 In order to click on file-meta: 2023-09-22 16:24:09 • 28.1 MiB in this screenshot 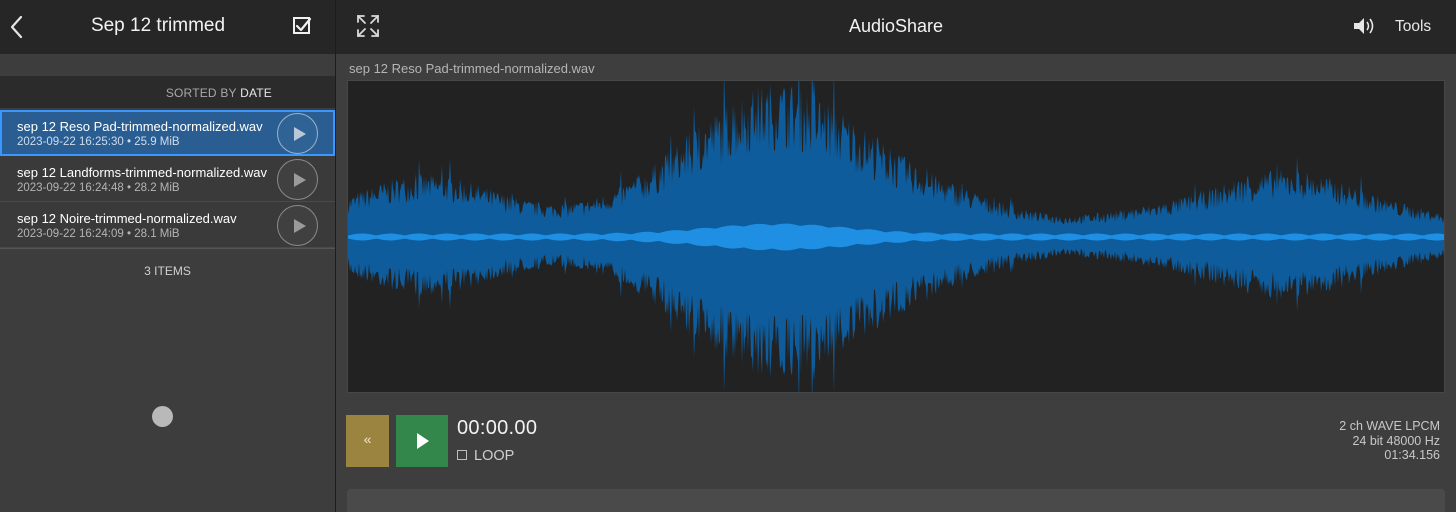, I will do `click(98, 234)`.